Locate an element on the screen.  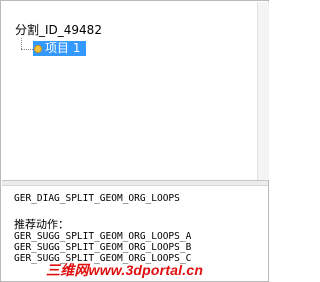
tree-connector-horizontal is located at coordinates (27, 49).